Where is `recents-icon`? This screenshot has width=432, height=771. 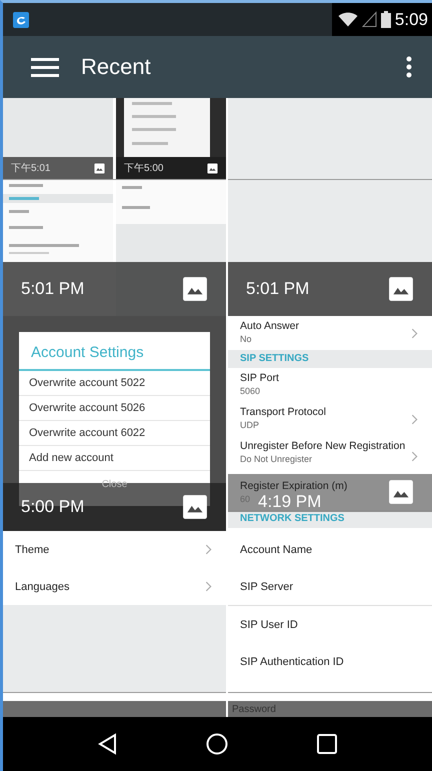
recents-icon is located at coordinates (327, 744).